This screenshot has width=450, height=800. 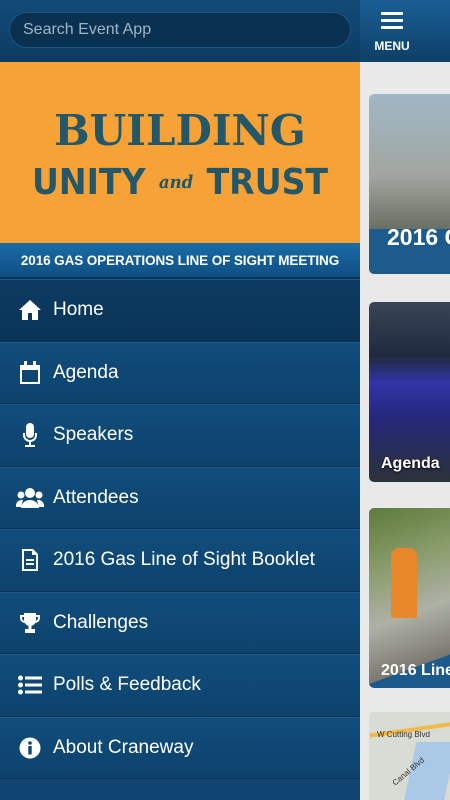 What do you see at coordinates (267, 182) in the screenshot?
I see `banner-word-trust: TRUST` at bounding box center [267, 182].